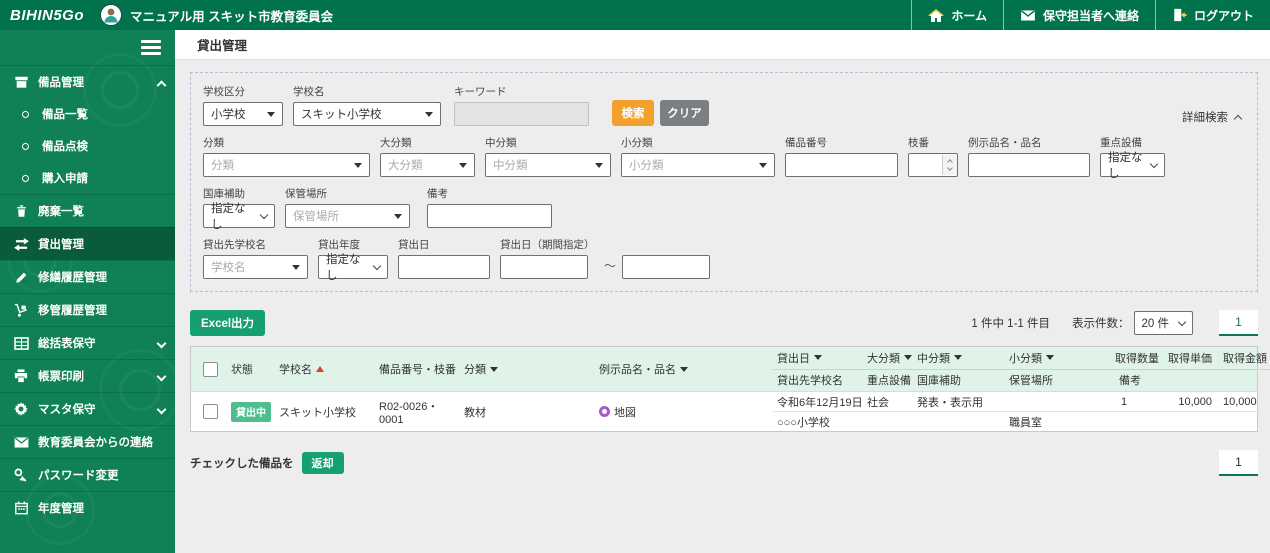 Image resolution: width=1270 pixels, height=553 pixels. What do you see at coordinates (347, 216) in the screenshot?
I see `storage-location-select: 保管場所` at bounding box center [347, 216].